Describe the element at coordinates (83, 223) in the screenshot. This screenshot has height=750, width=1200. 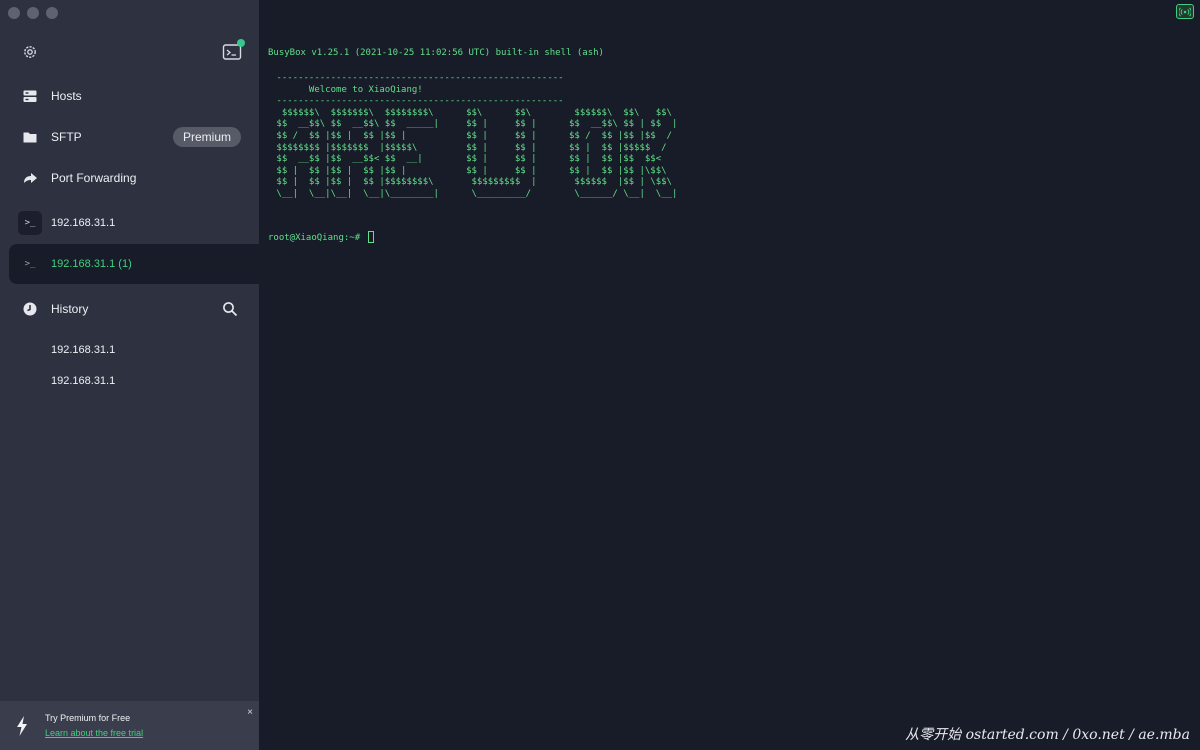
I see `session-label: 192.168.31.1` at that location.